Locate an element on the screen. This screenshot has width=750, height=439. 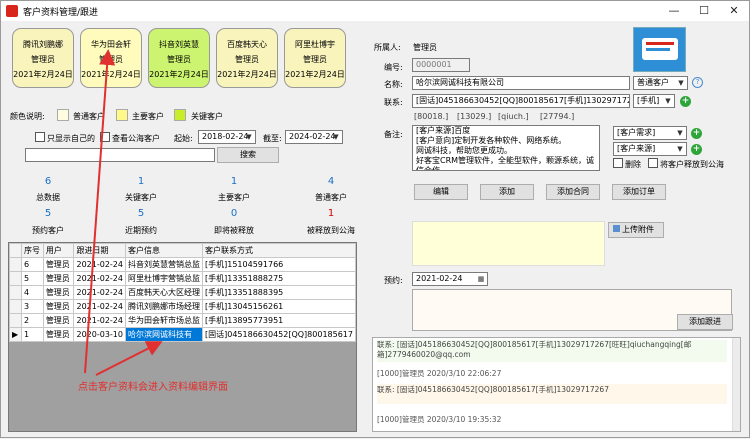
demand-value: [客户需求] is located at coordinates (636, 132).